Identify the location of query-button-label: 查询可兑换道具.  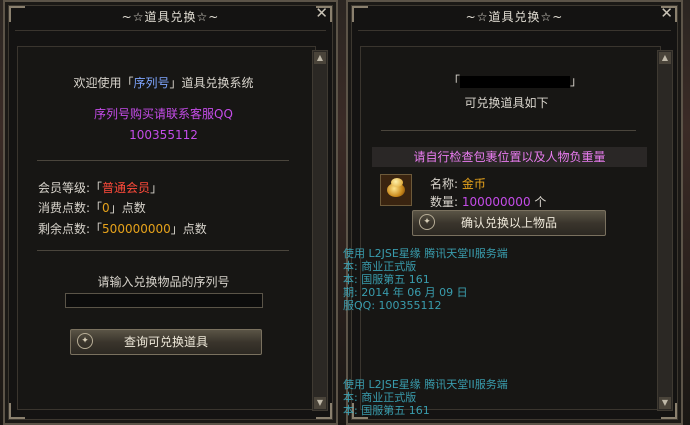
(165, 342).